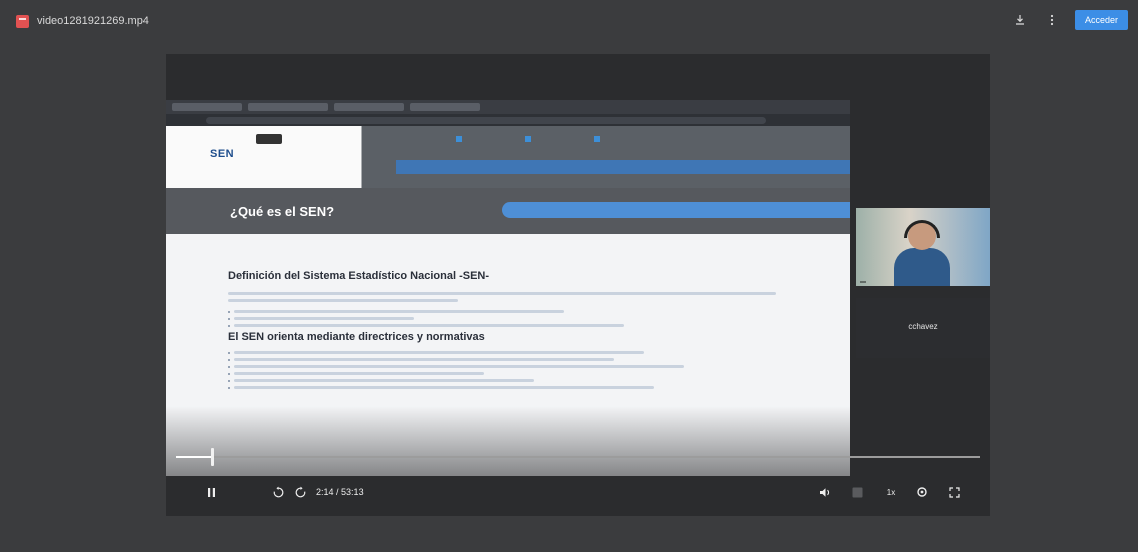 The width and height of the screenshot is (1138, 552). Describe the element at coordinates (825, 492) in the screenshot. I see `volume-icon` at that location.